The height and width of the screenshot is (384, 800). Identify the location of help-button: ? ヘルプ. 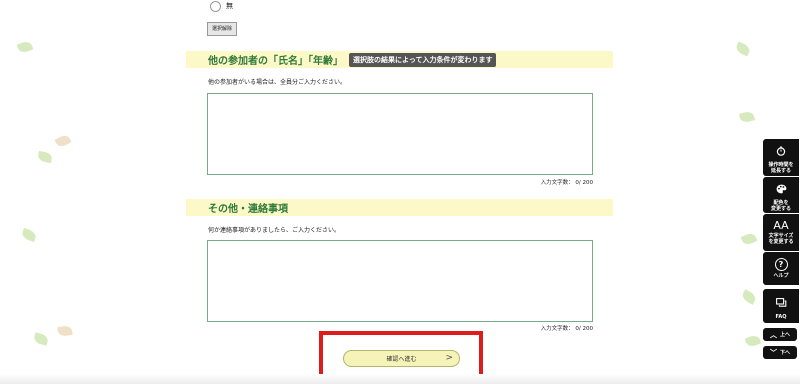
(781, 268).